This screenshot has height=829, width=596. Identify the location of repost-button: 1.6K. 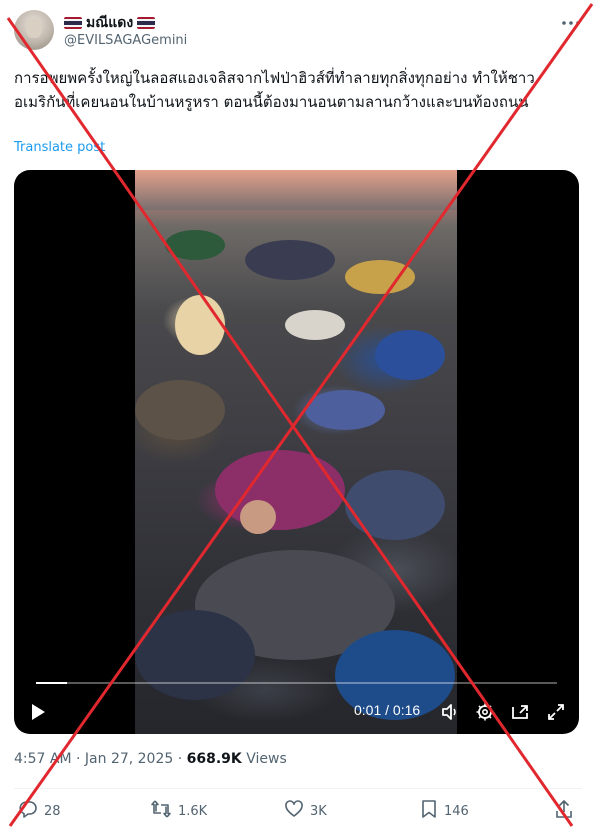
(178, 811).